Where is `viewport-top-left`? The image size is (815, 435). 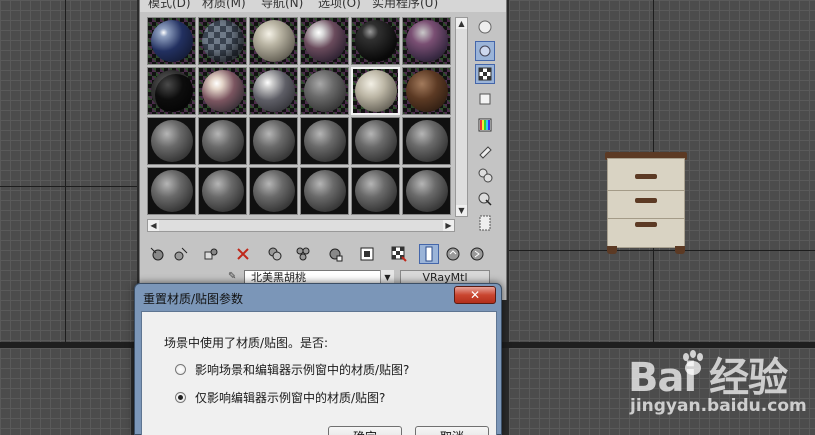
viewport-top-left is located at coordinates (68, 171).